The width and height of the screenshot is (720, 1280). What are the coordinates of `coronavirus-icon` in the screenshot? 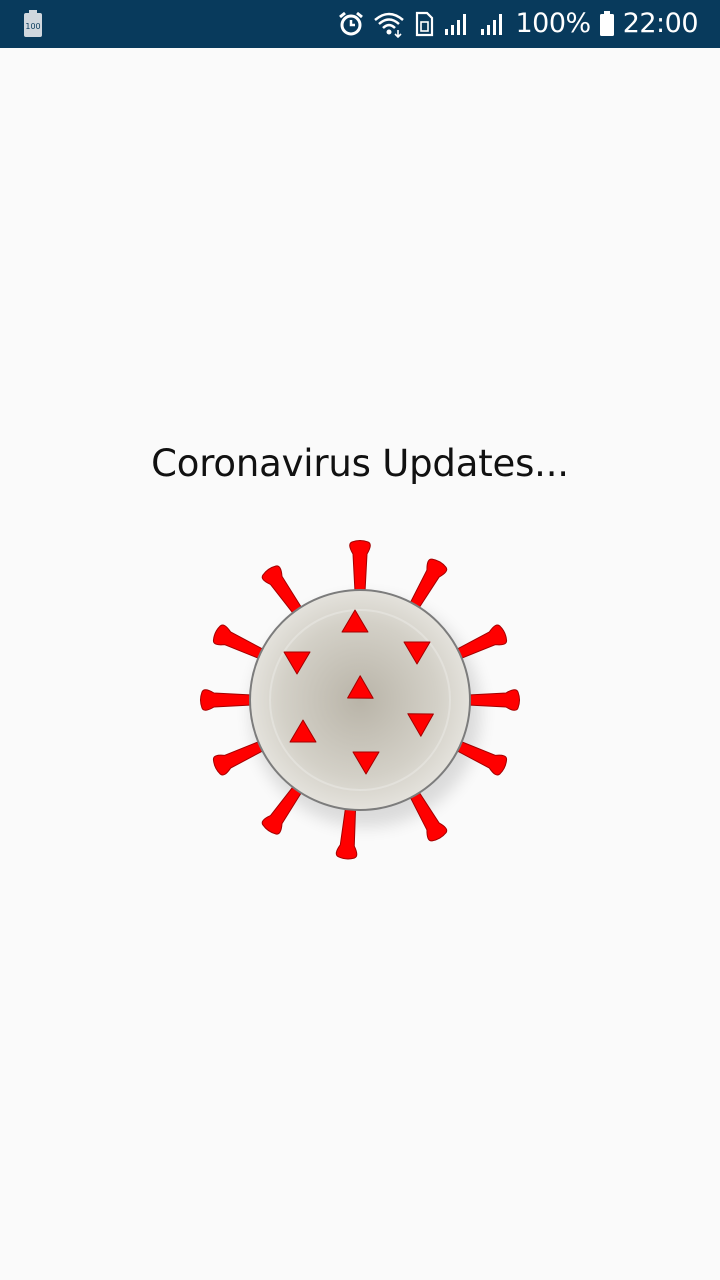 It's located at (360, 700).